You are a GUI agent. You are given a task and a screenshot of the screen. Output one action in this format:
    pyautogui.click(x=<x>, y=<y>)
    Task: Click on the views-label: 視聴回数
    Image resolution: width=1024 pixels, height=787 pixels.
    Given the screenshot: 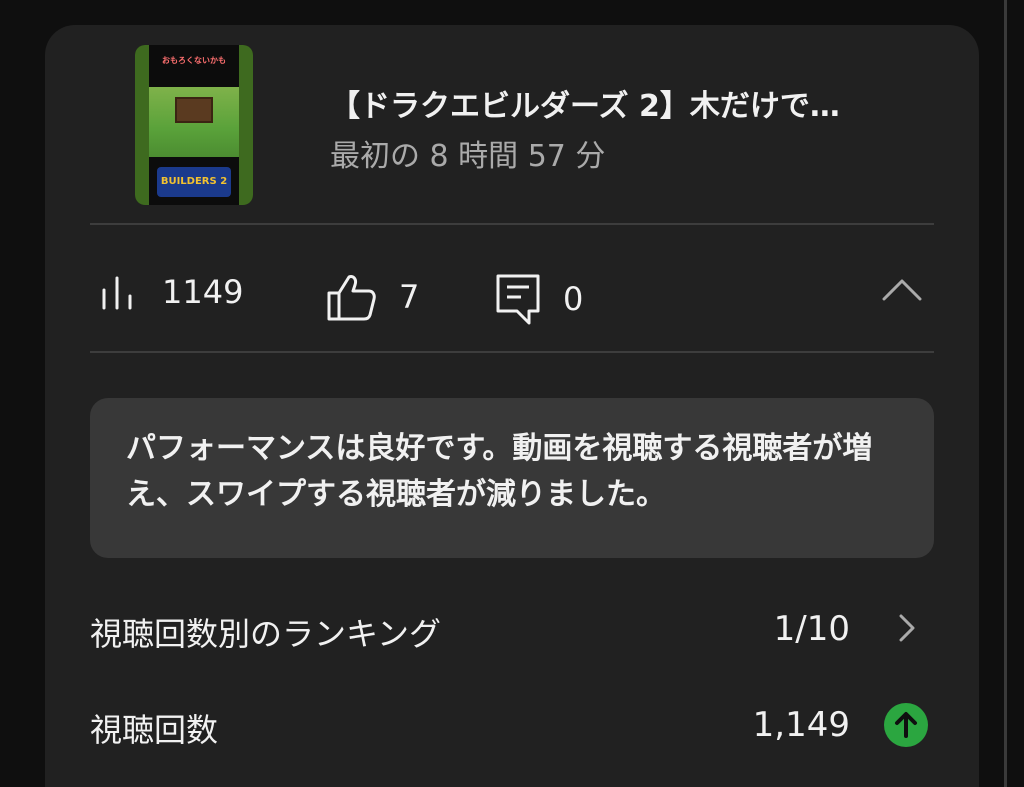 What is the action you would take?
    pyautogui.click(x=154, y=730)
    